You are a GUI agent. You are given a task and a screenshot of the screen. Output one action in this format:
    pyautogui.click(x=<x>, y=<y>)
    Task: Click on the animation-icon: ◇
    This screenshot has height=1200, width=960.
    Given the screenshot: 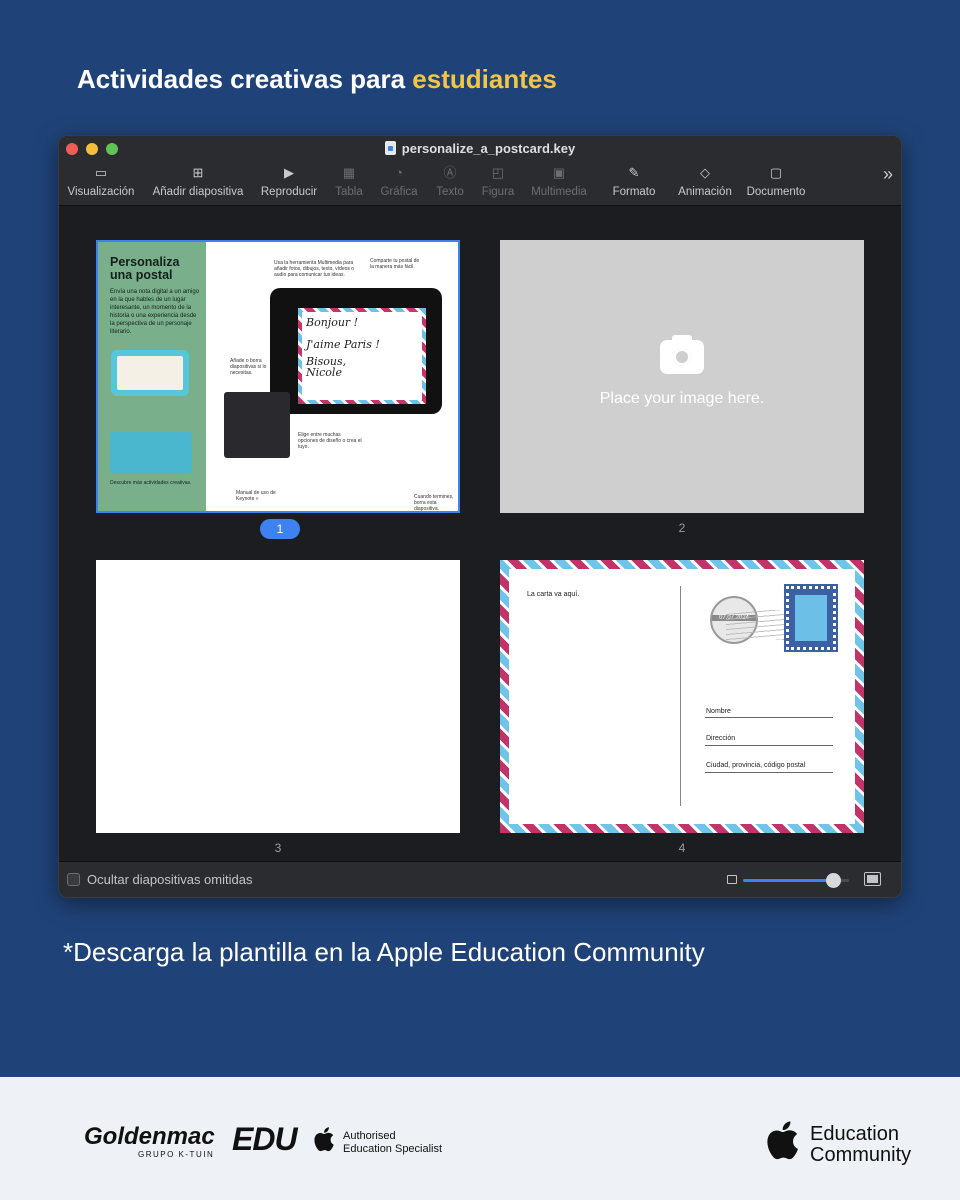 What is the action you would take?
    pyautogui.click(x=704, y=172)
    